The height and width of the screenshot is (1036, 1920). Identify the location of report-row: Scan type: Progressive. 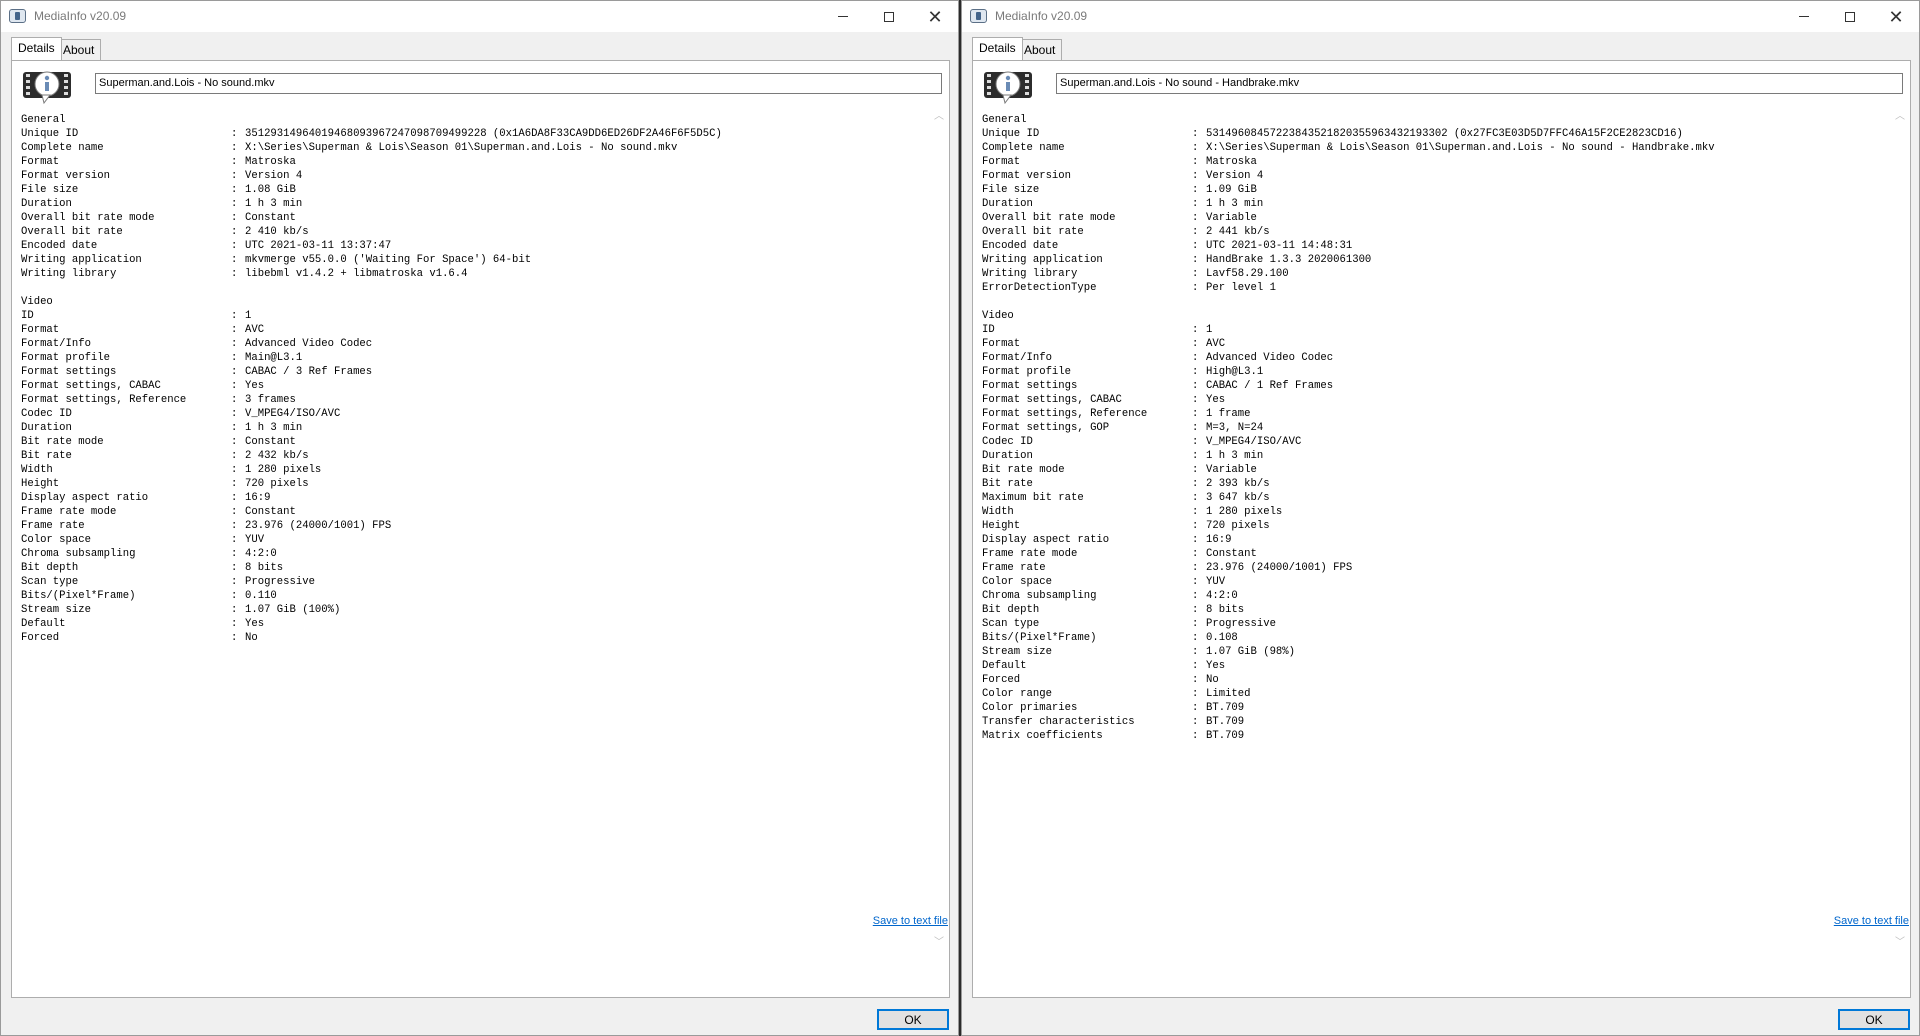
(471, 582).